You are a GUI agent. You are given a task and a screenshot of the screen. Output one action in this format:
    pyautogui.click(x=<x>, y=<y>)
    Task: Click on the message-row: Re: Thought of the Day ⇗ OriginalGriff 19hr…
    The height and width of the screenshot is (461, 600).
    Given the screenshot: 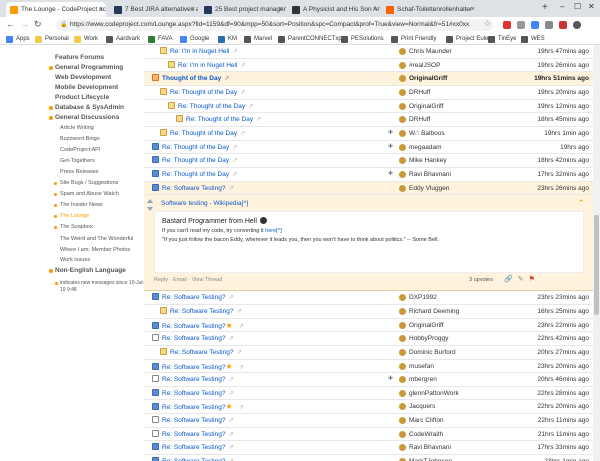 What is the action you would take?
    pyautogui.click(x=368, y=107)
    